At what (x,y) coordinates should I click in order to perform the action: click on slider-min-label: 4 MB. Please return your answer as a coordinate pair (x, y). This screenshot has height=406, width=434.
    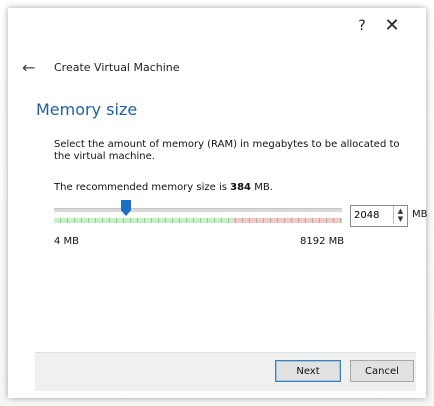
    Looking at the image, I should click on (67, 241).